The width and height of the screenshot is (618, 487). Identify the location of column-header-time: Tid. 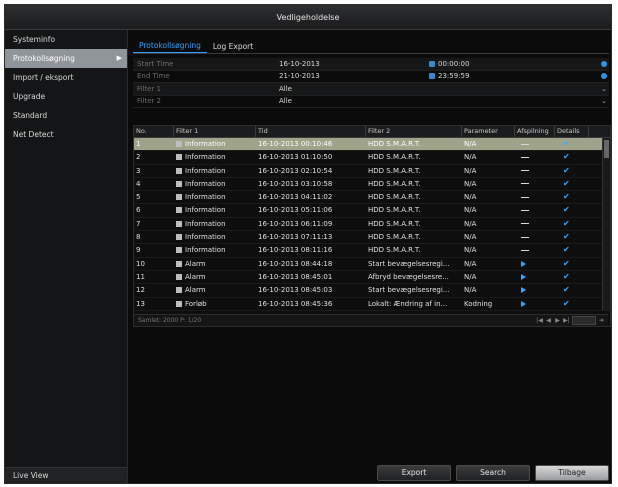
(311, 131).